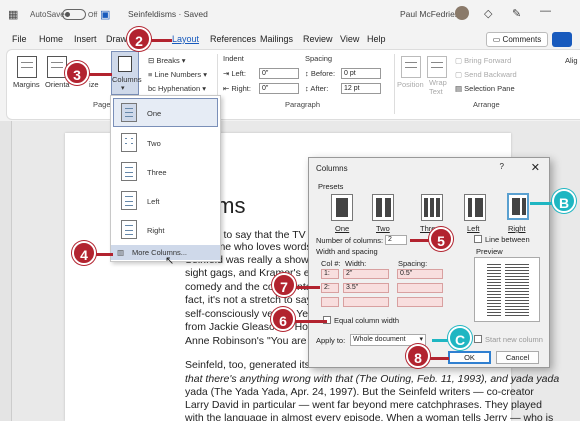  Describe the element at coordinates (349, 39) in the screenshot. I see `tab-view: View` at that location.